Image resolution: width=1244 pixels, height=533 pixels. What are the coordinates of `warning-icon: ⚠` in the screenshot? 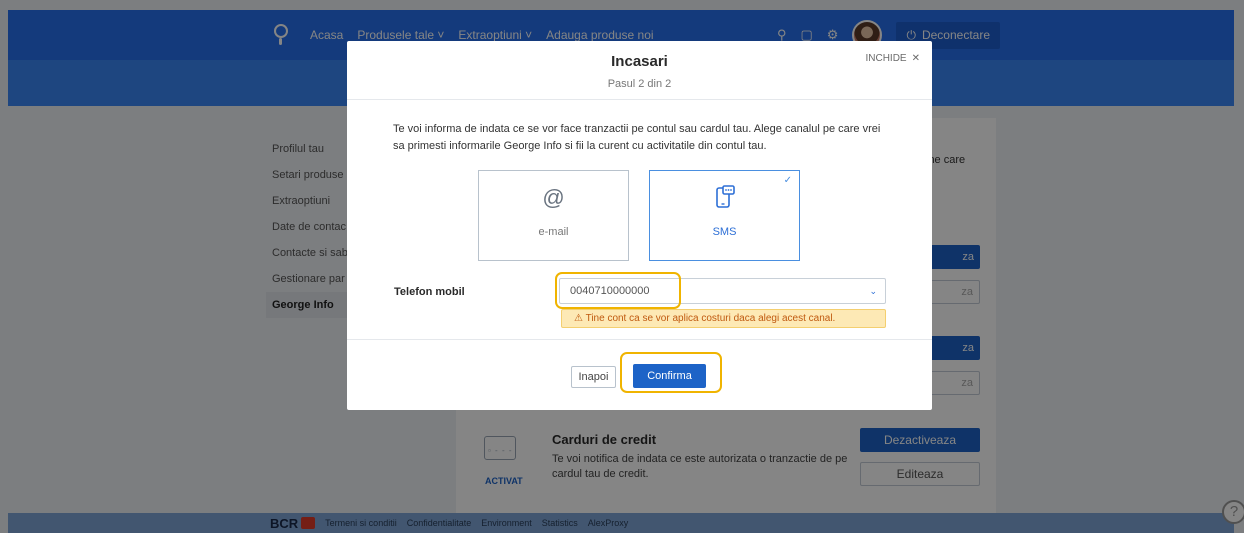 It's located at (578, 318).